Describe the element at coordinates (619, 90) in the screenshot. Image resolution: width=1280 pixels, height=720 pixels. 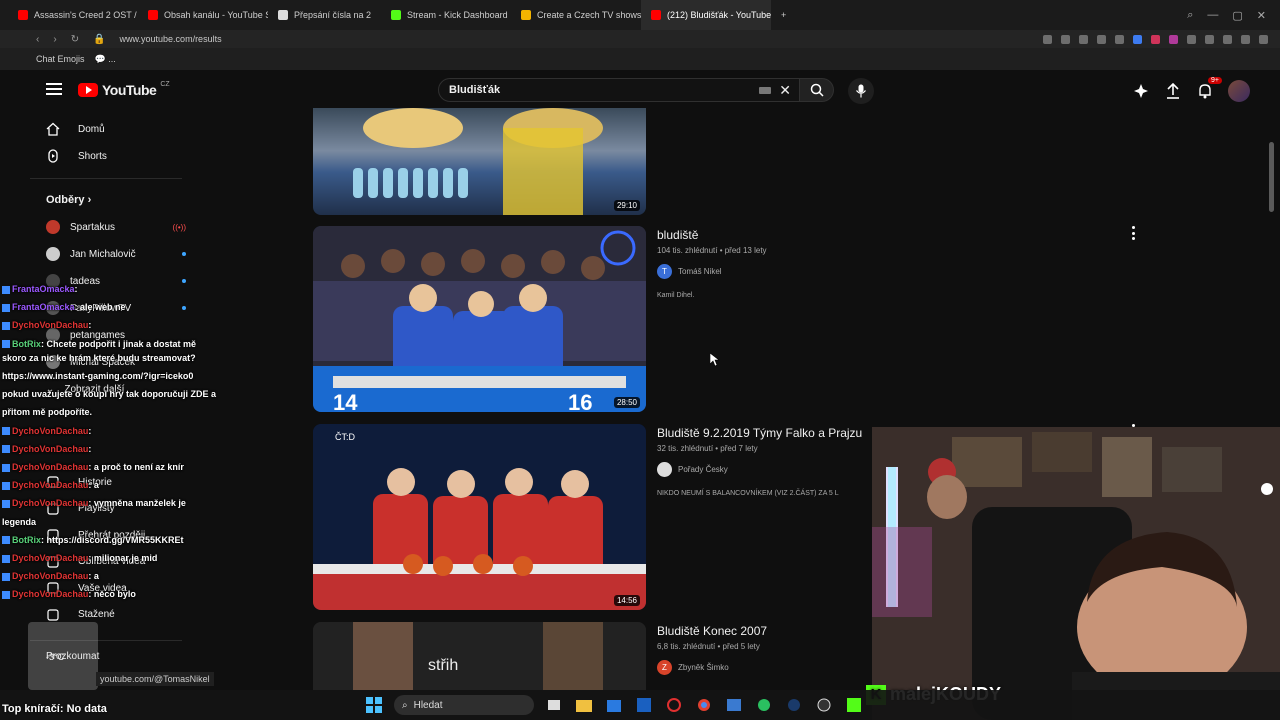
I see `search-input: Bludišťák ✕` at that location.